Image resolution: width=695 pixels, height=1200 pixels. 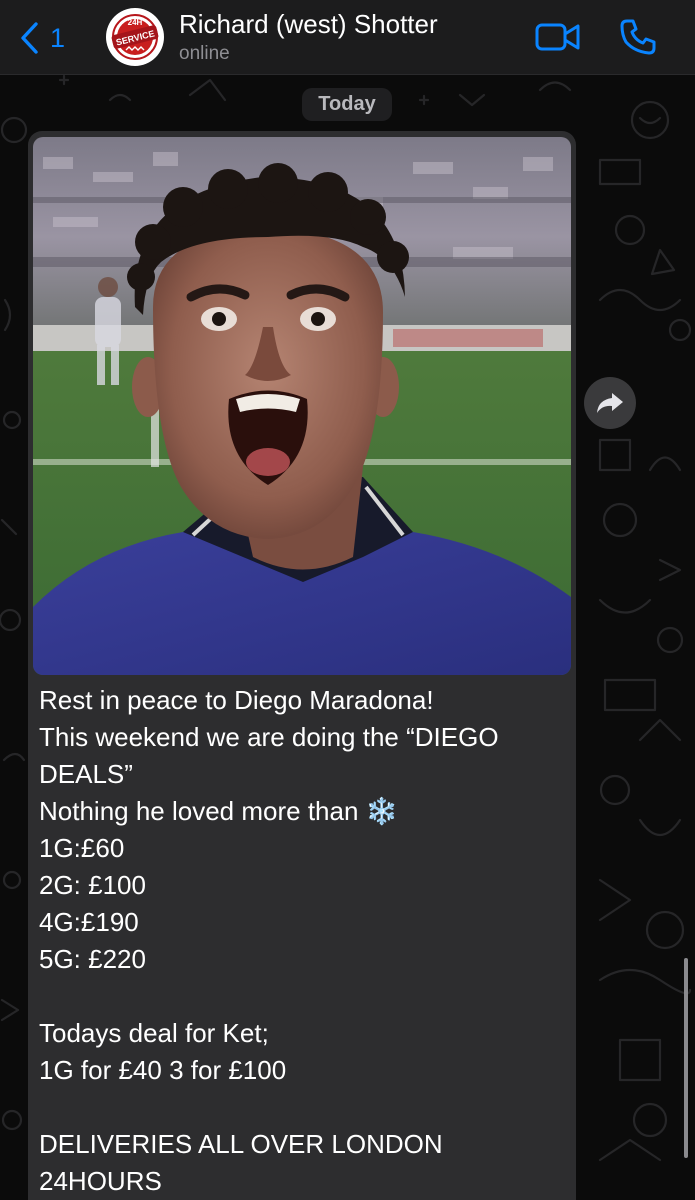 I want to click on phone-icon, so click(x=638, y=37).